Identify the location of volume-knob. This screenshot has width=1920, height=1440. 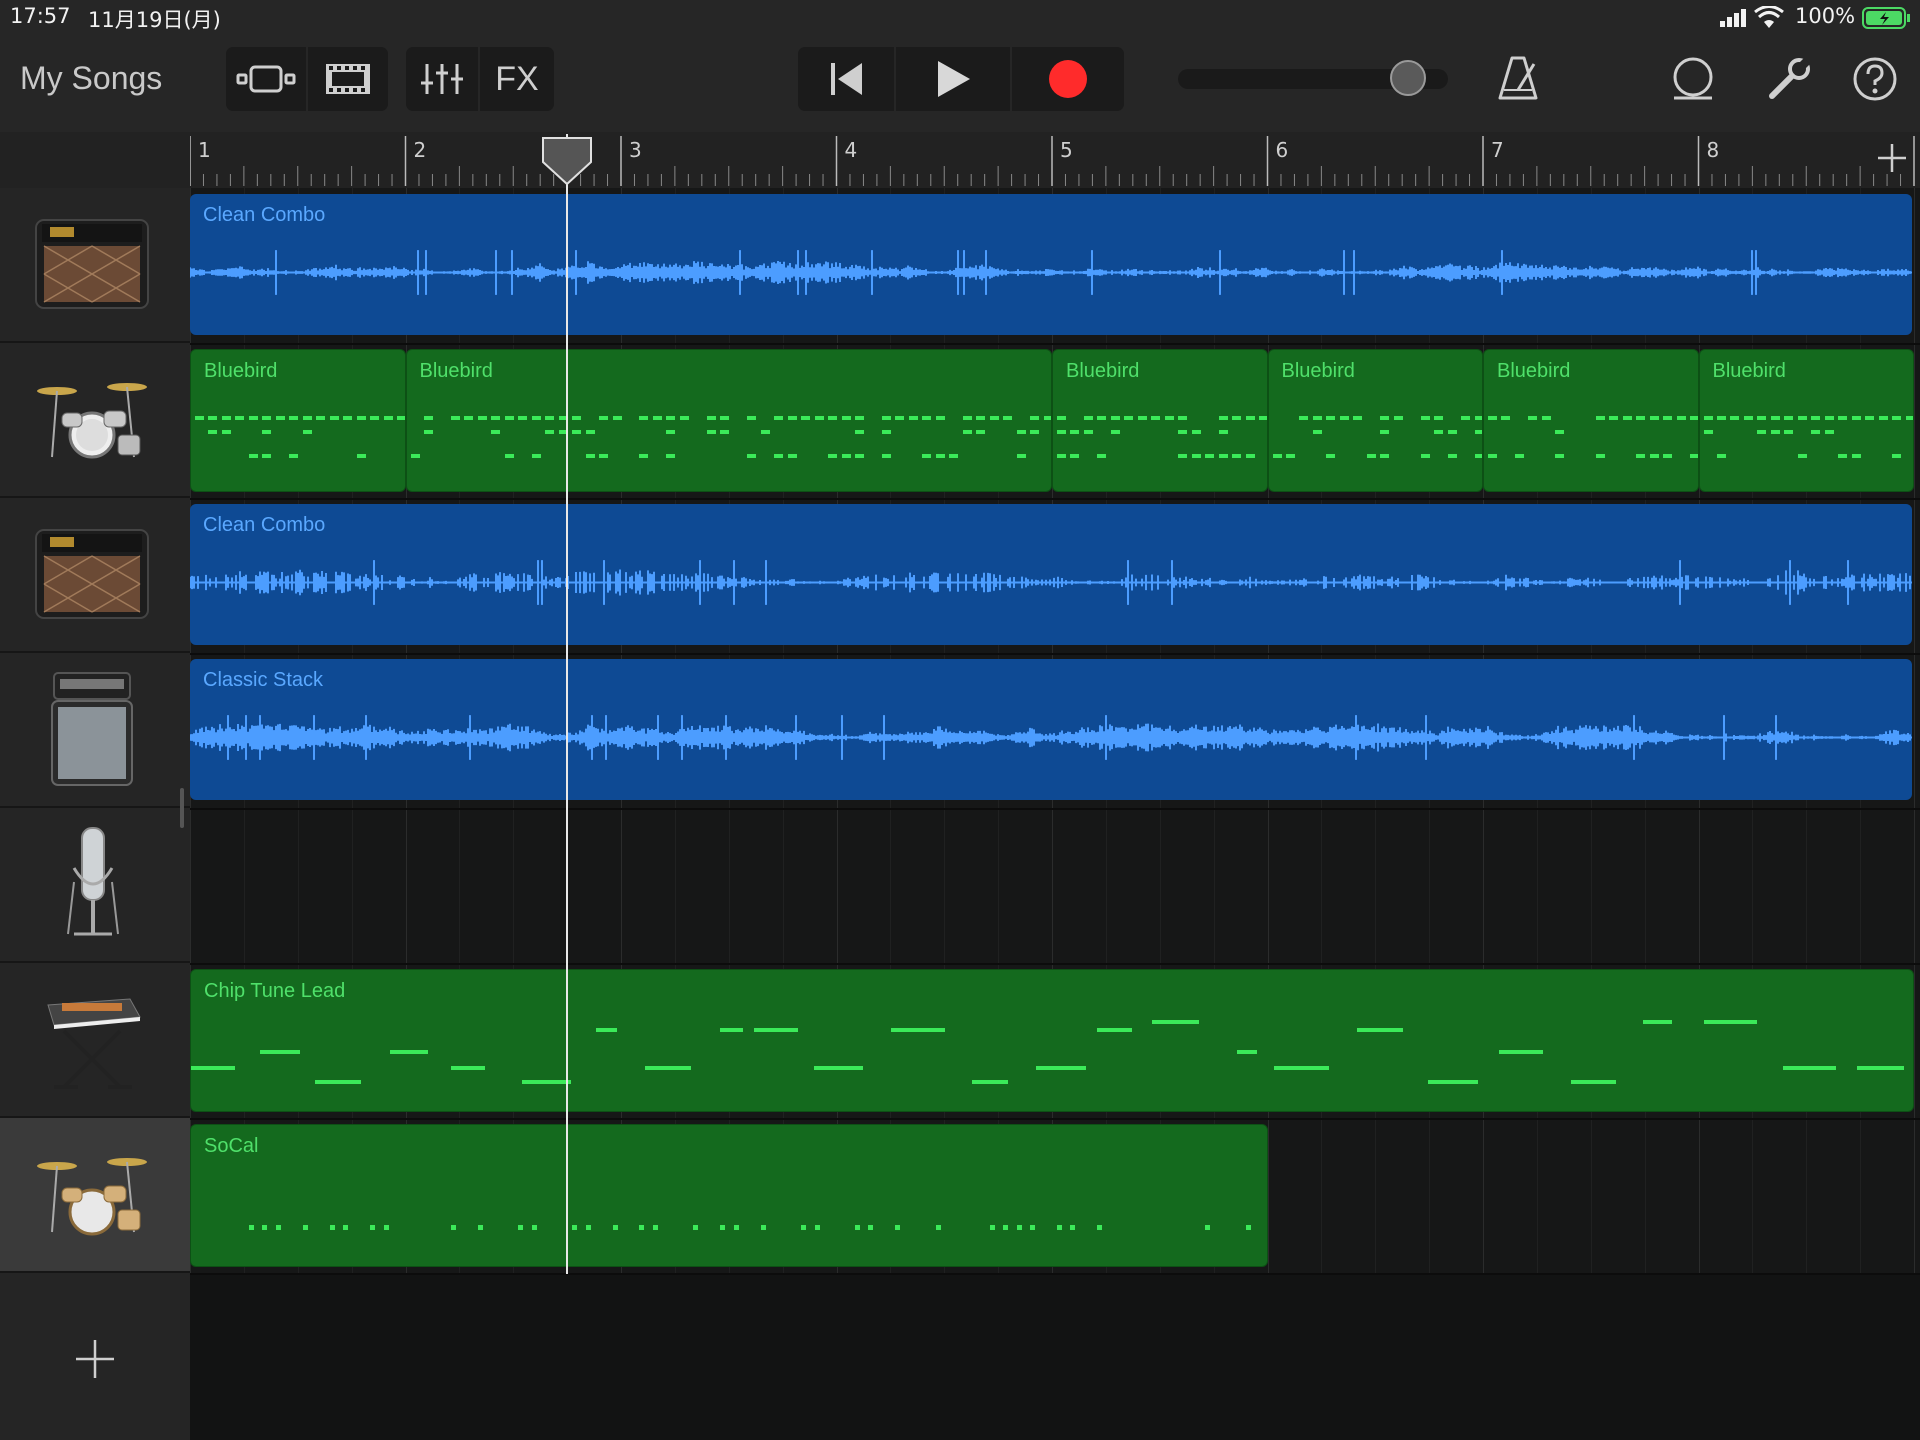
(1407, 78).